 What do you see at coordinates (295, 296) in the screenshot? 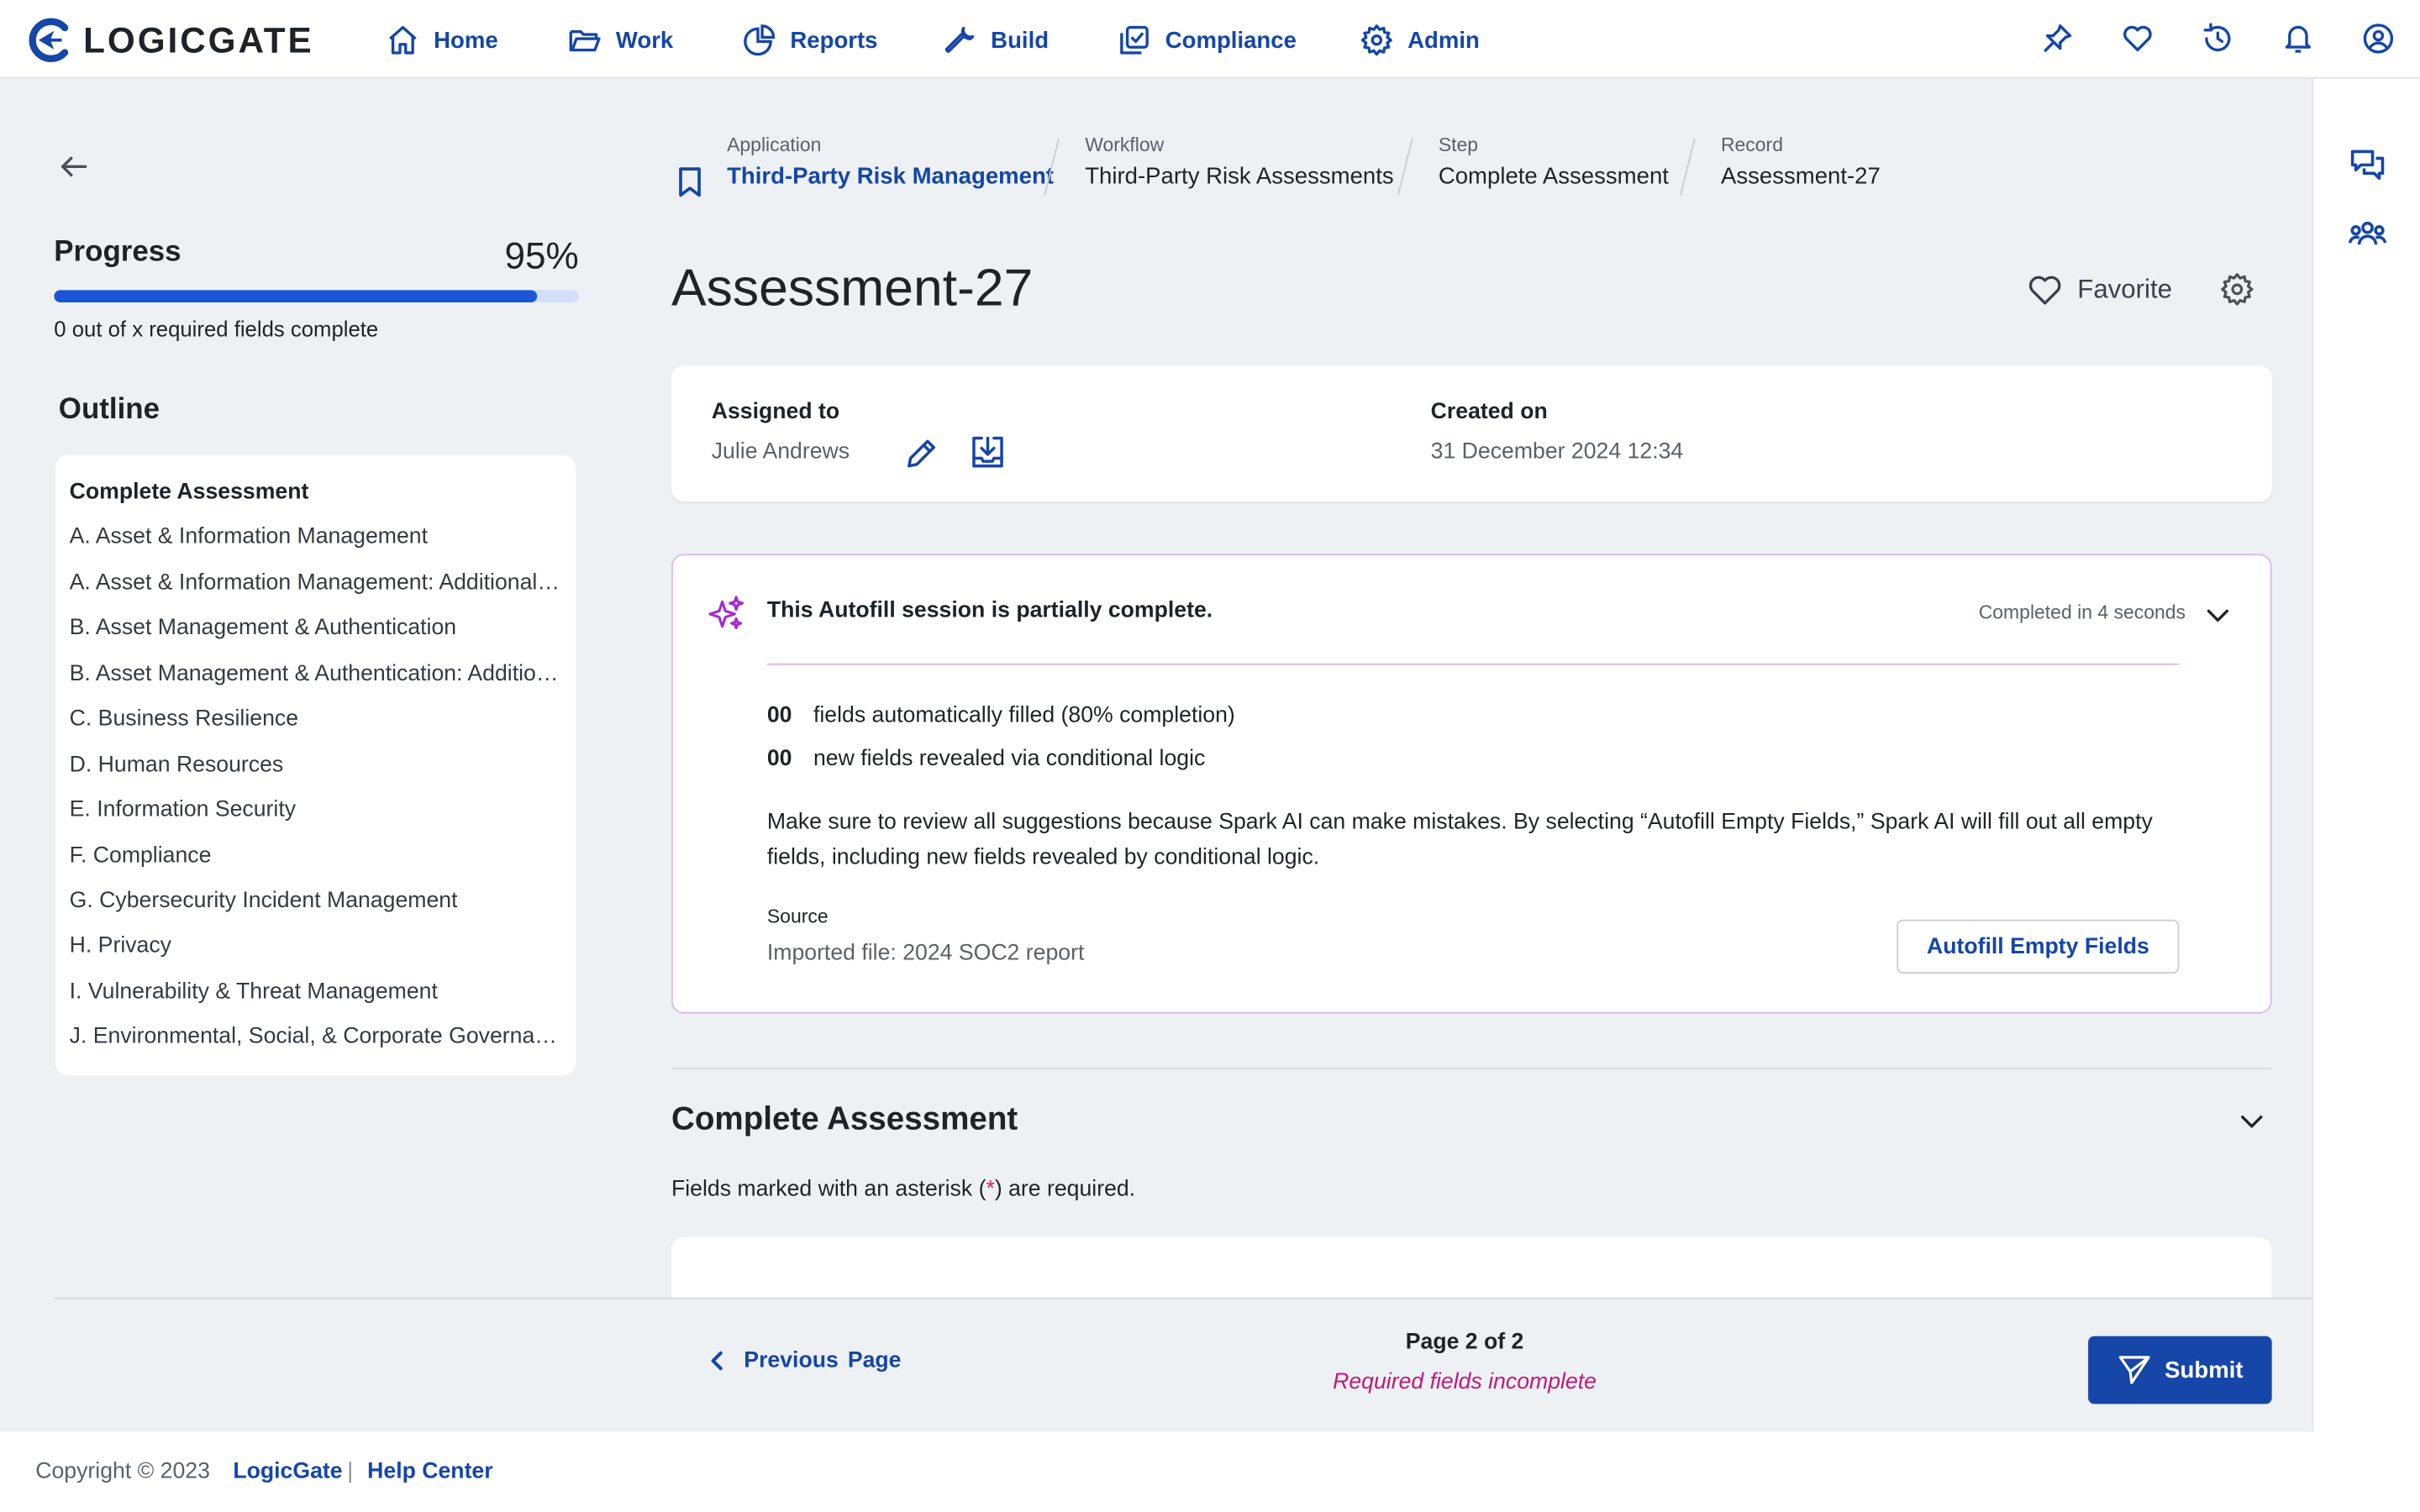
I see `progress-bar-fill` at bounding box center [295, 296].